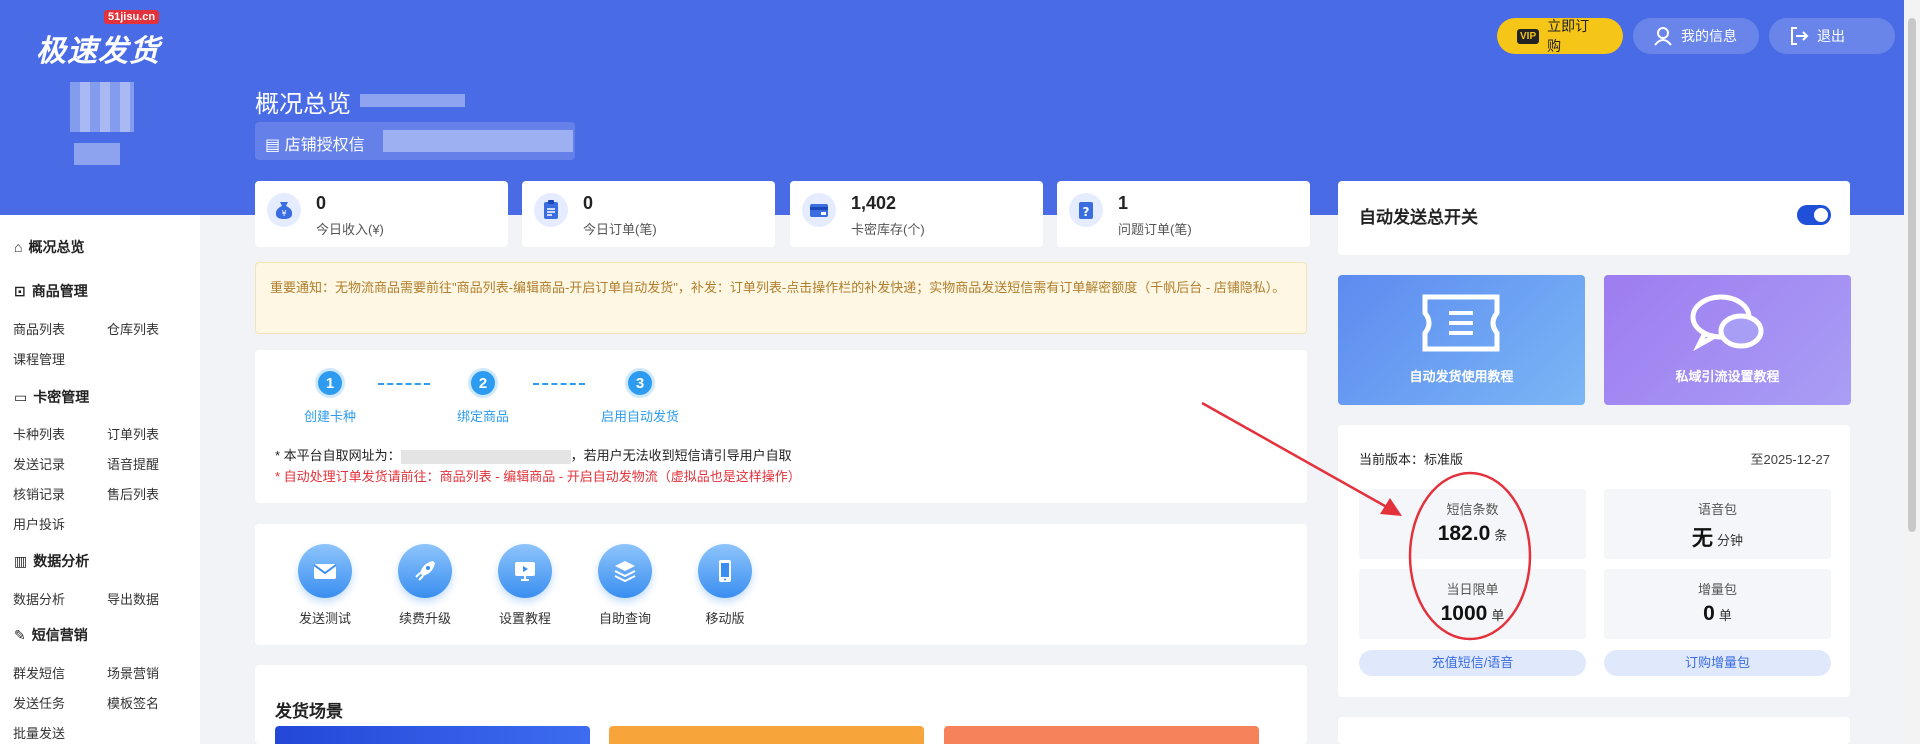 The image size is (1920, 744). What do you see at coordinates (1366, 521) in the screenshot?
I see `annotation-overlay` at bounding box center [1366, 521].